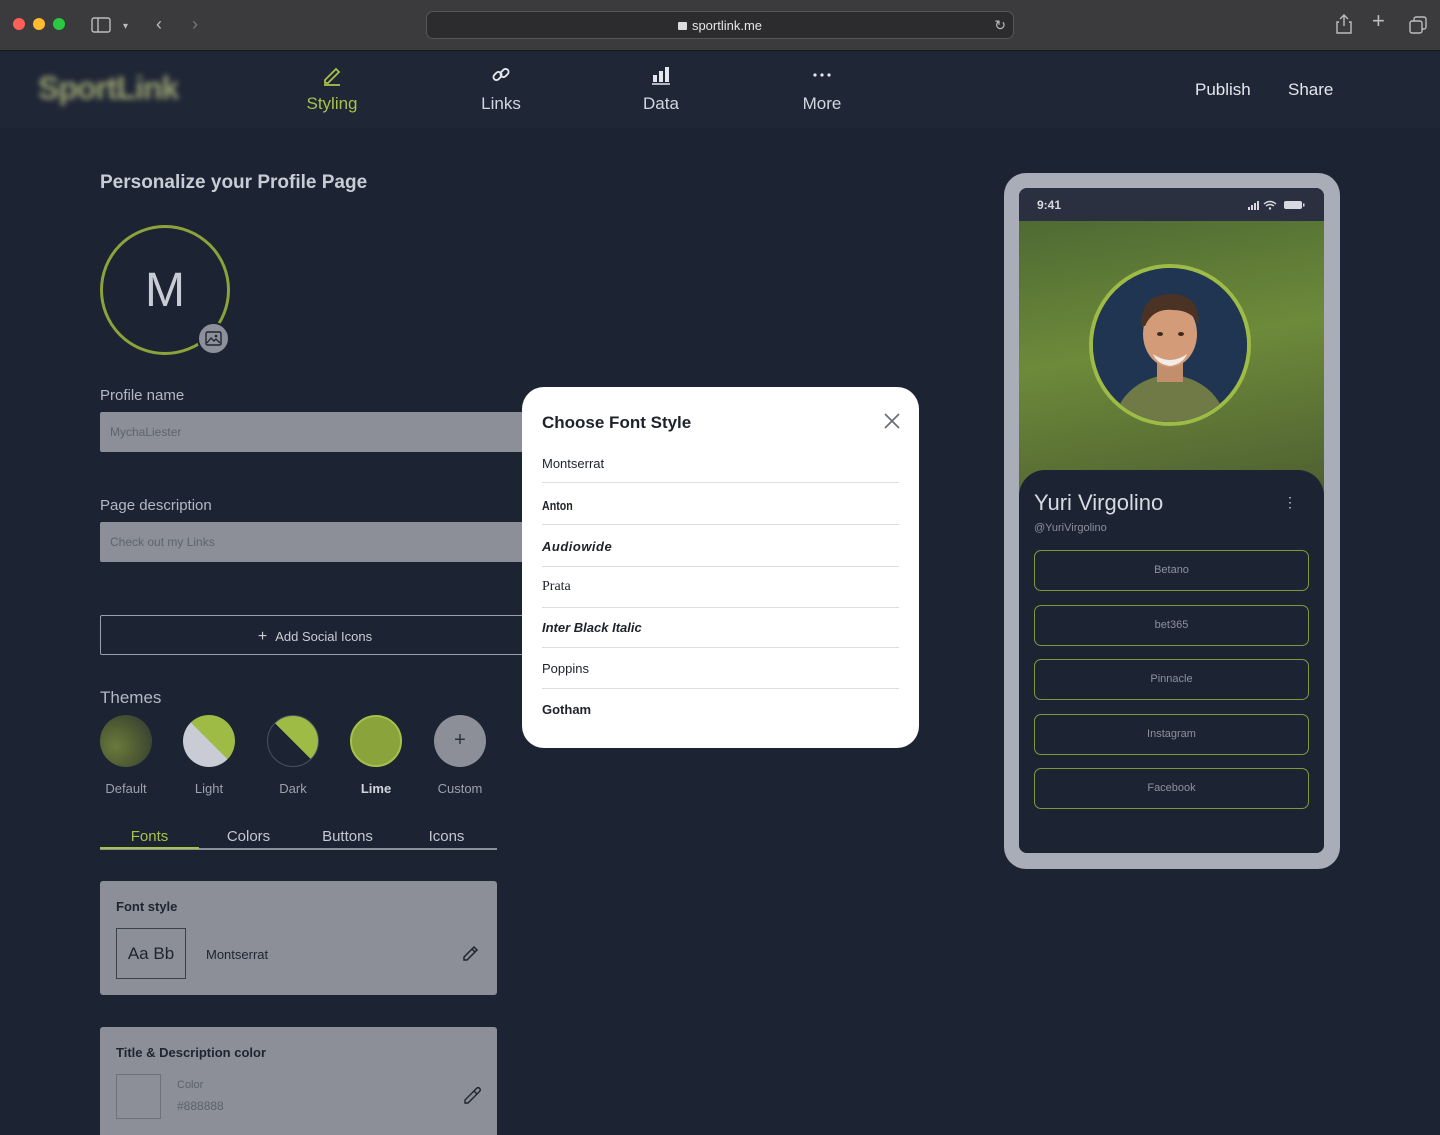  Describe the element at coordinates (617, 422) in the screenshot. I see `dialog-title: Choose Font Style` at that location.